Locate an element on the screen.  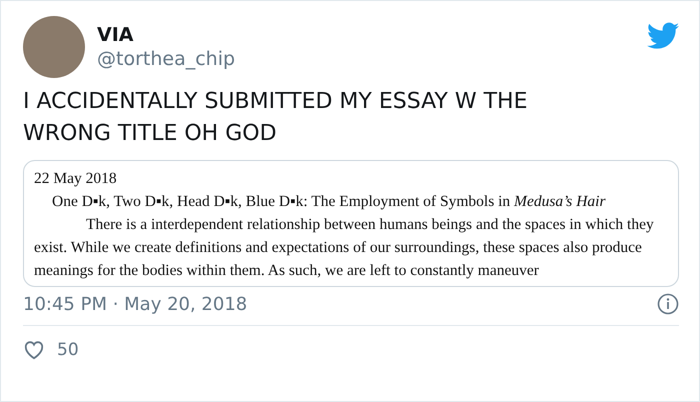
author-name: VIA is located at coordinates (115, 35).